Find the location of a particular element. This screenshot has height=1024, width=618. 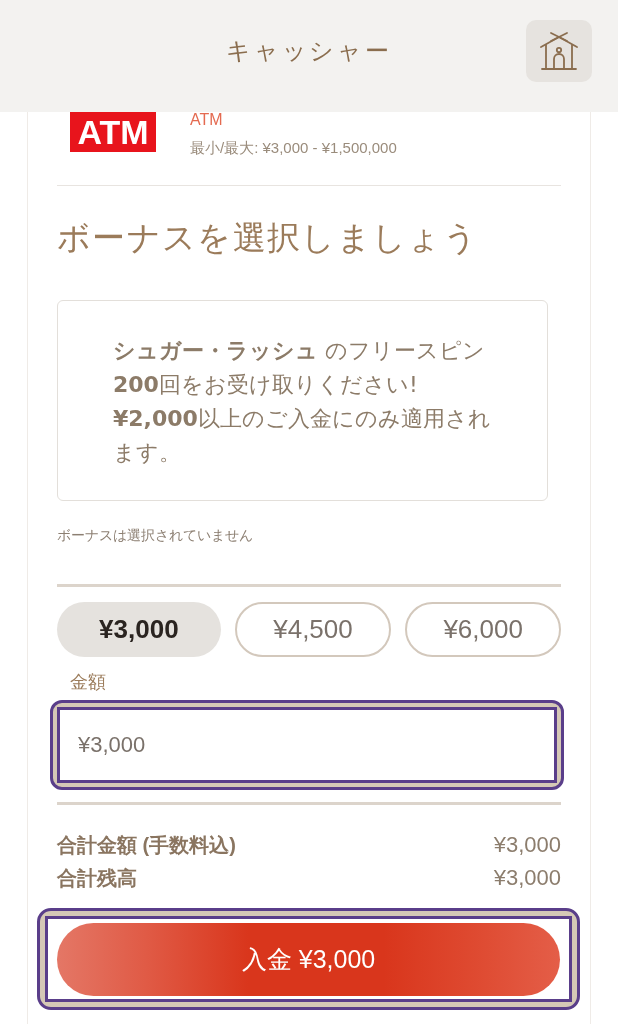

atm-logo: ATM is located at coordinates (113, 132).